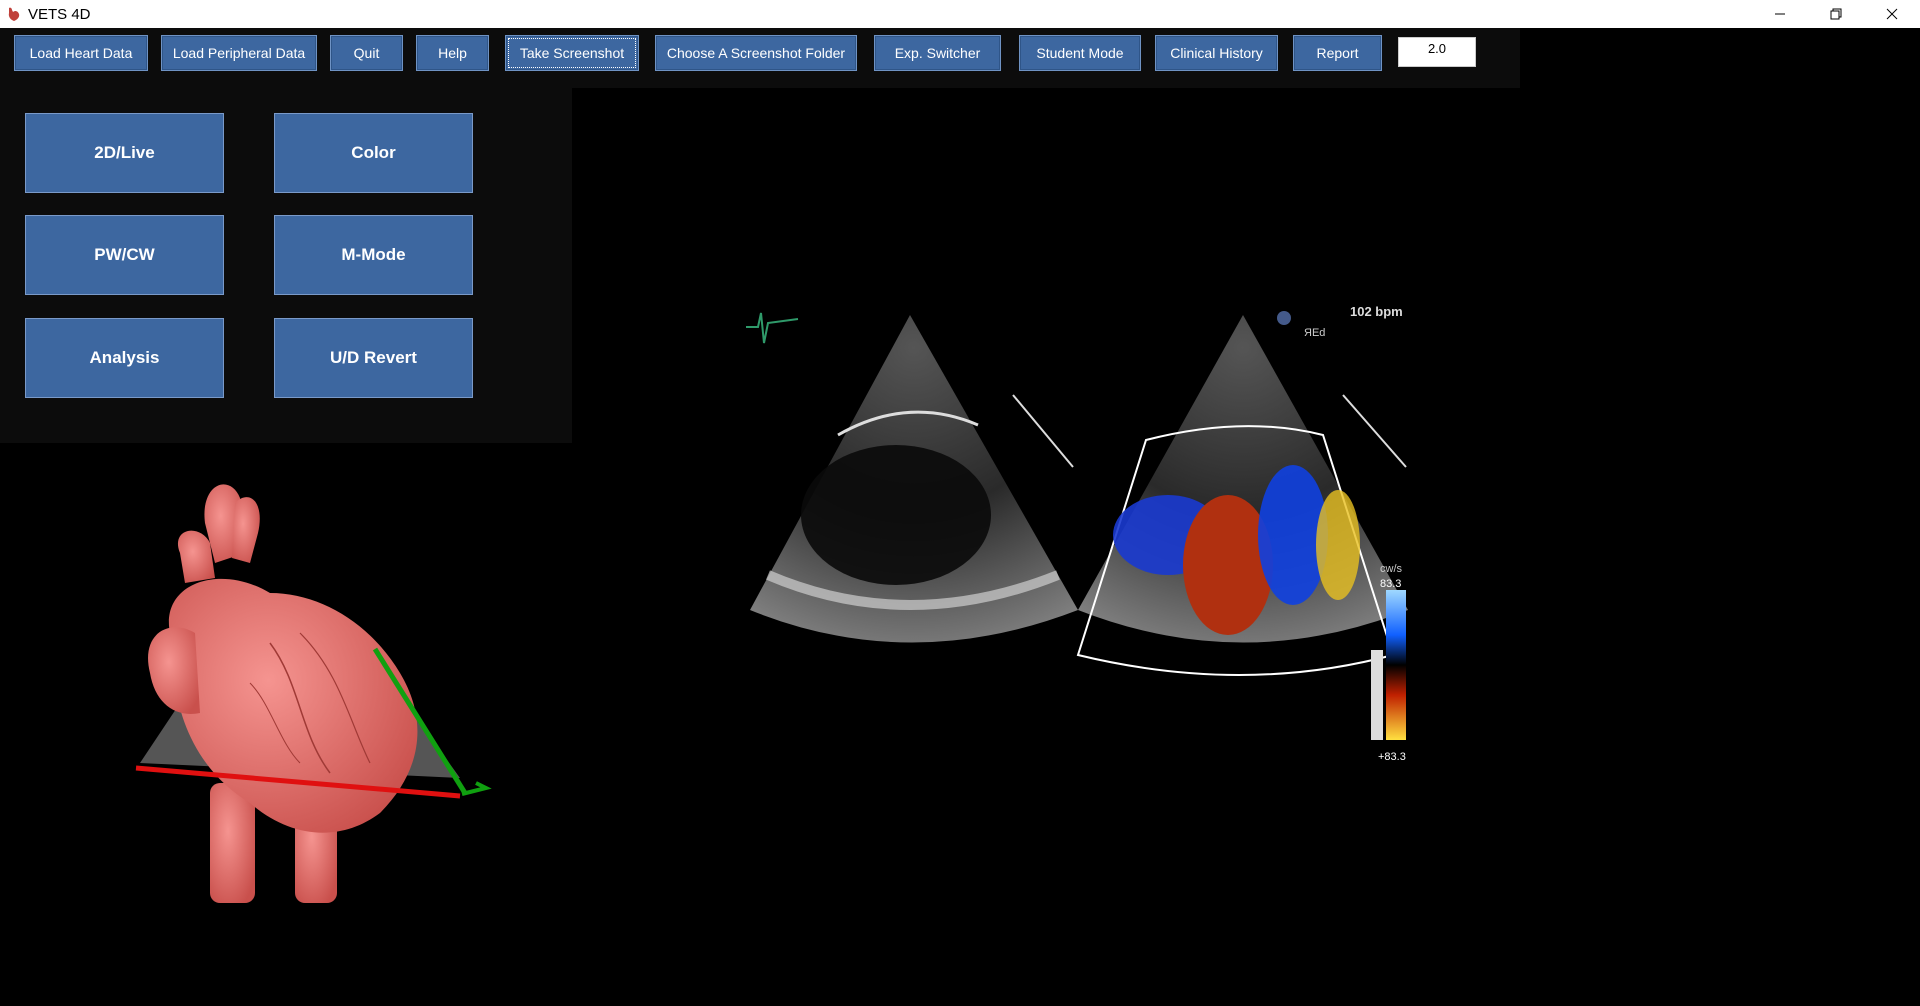 This screenshot has width=1920, height=1006. Describe the element at coordinates (373, 358) in the screenshot. I see `mode-ud-revert-button: U/D Revert` at that location.